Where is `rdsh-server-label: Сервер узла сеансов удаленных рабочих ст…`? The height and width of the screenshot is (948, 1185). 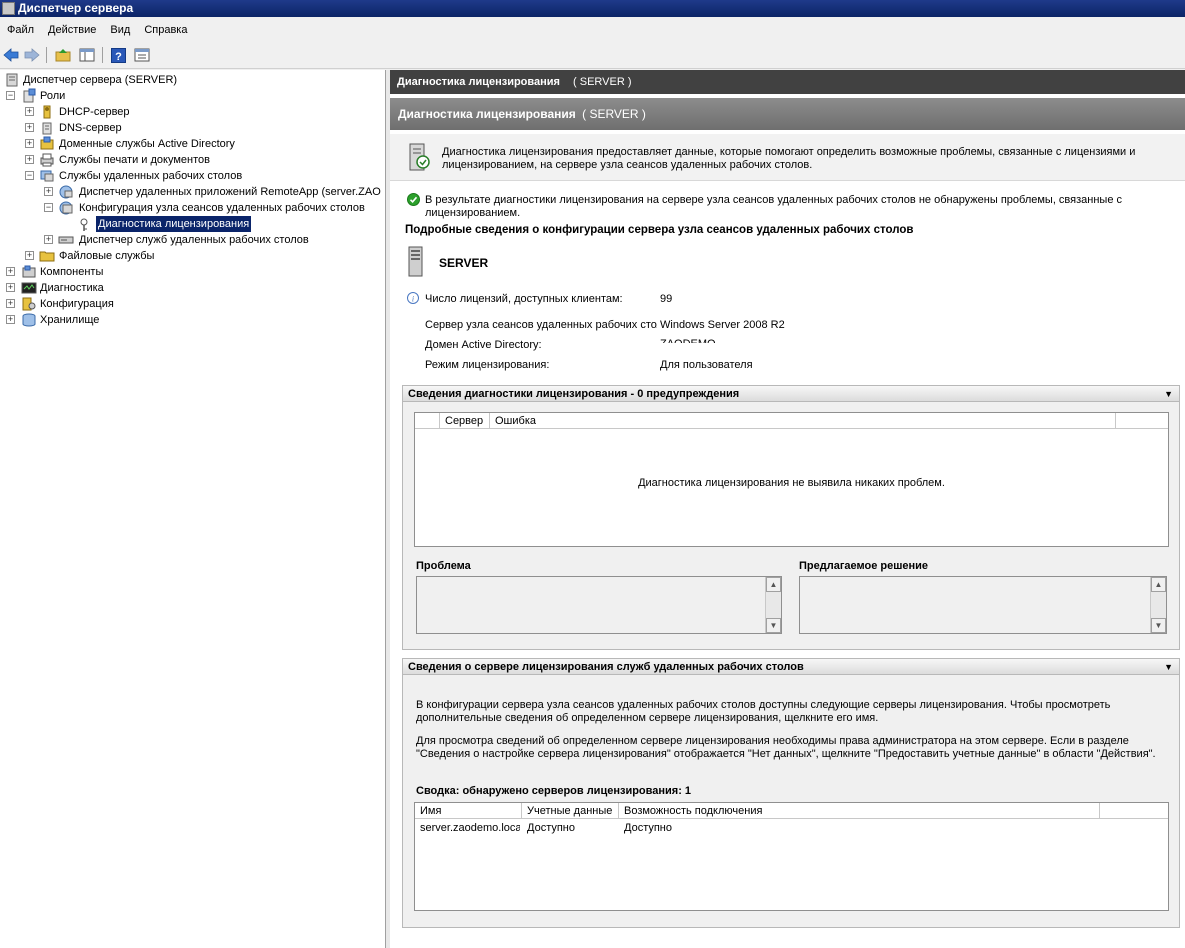 rdsh-server-label: Сервер узла сеансов удаленных рабочих ст… is located at coordinates (541, 325).